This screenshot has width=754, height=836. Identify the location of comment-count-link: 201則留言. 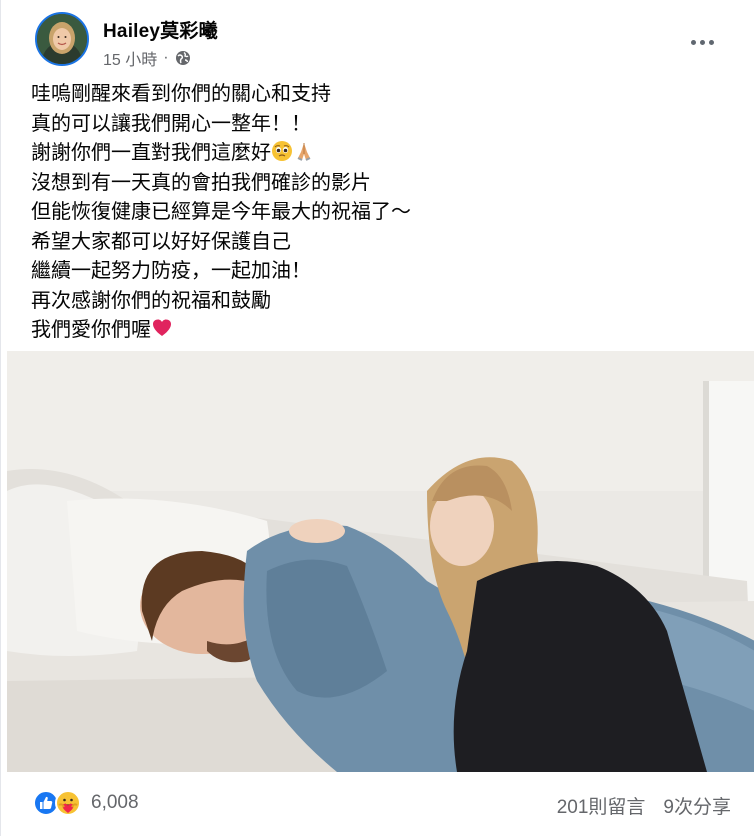
(601, 805).